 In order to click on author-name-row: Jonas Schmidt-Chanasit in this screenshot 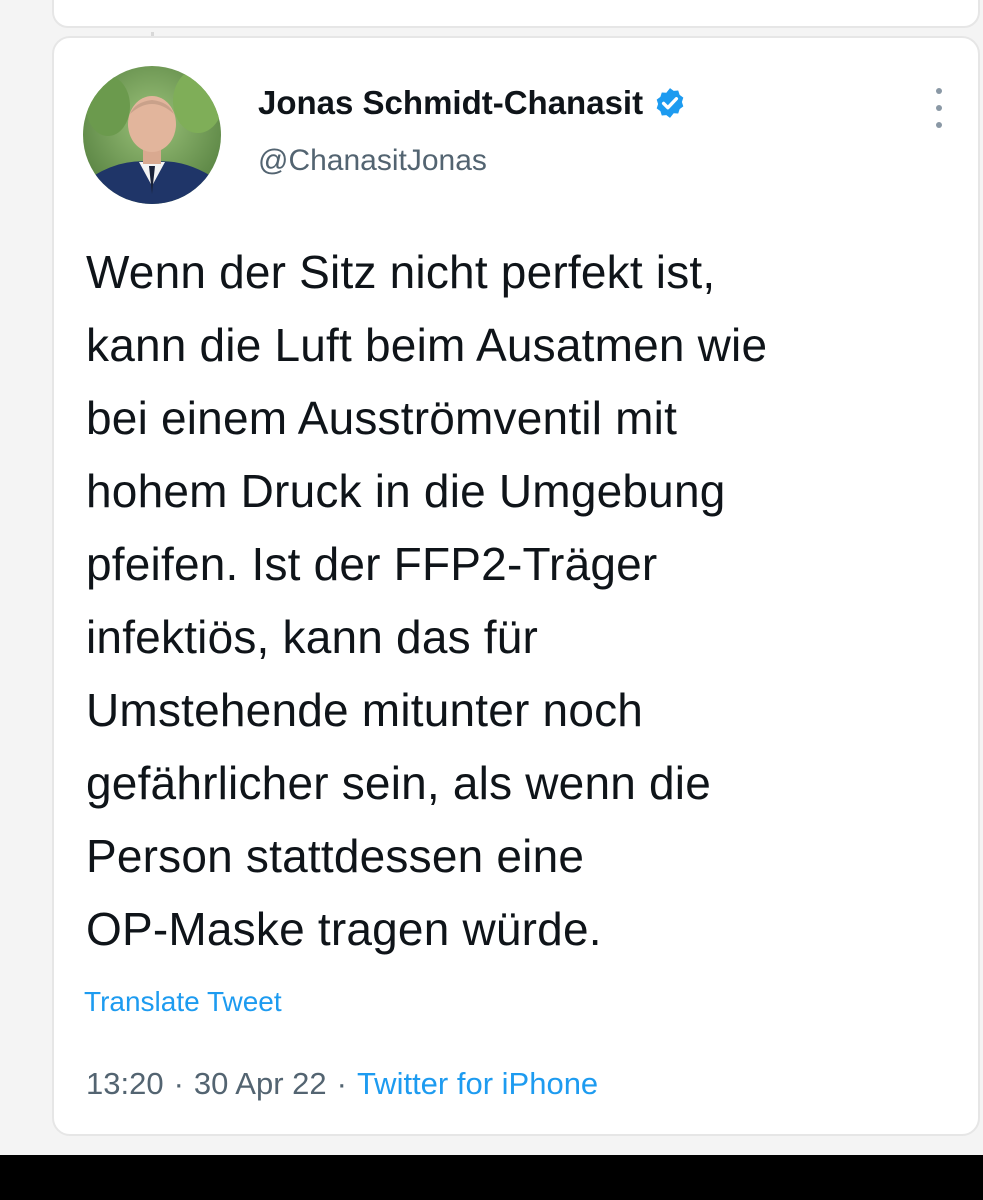, I will do `click(472, 103)`.